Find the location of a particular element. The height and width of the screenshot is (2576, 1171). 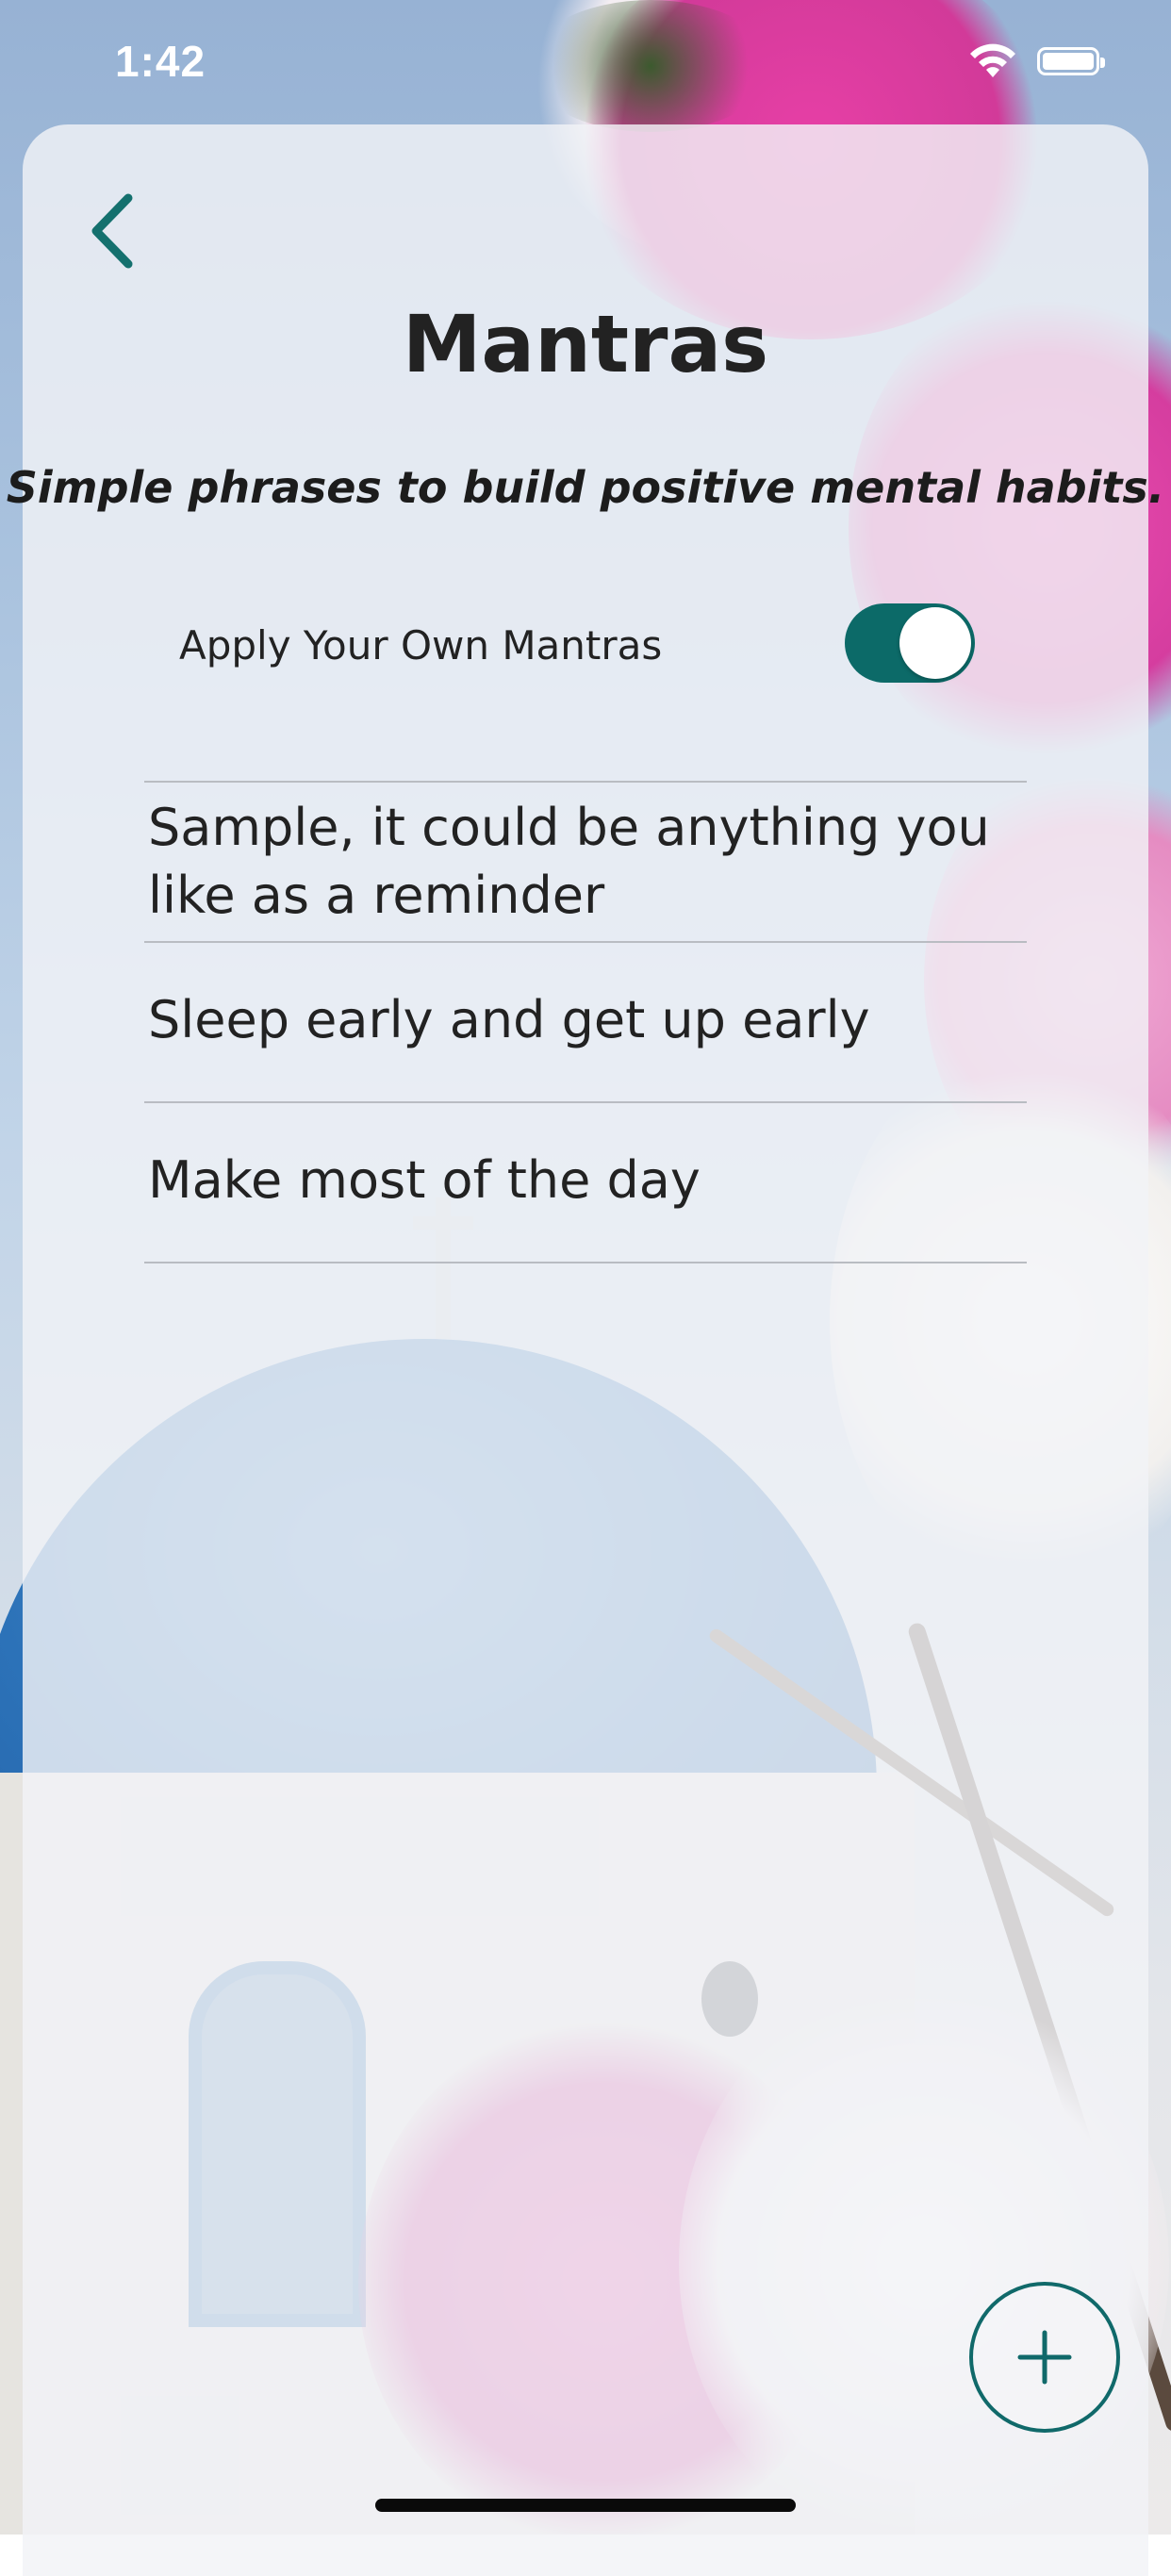

status-bar: 1:42 is located at coordinates (585, 62).